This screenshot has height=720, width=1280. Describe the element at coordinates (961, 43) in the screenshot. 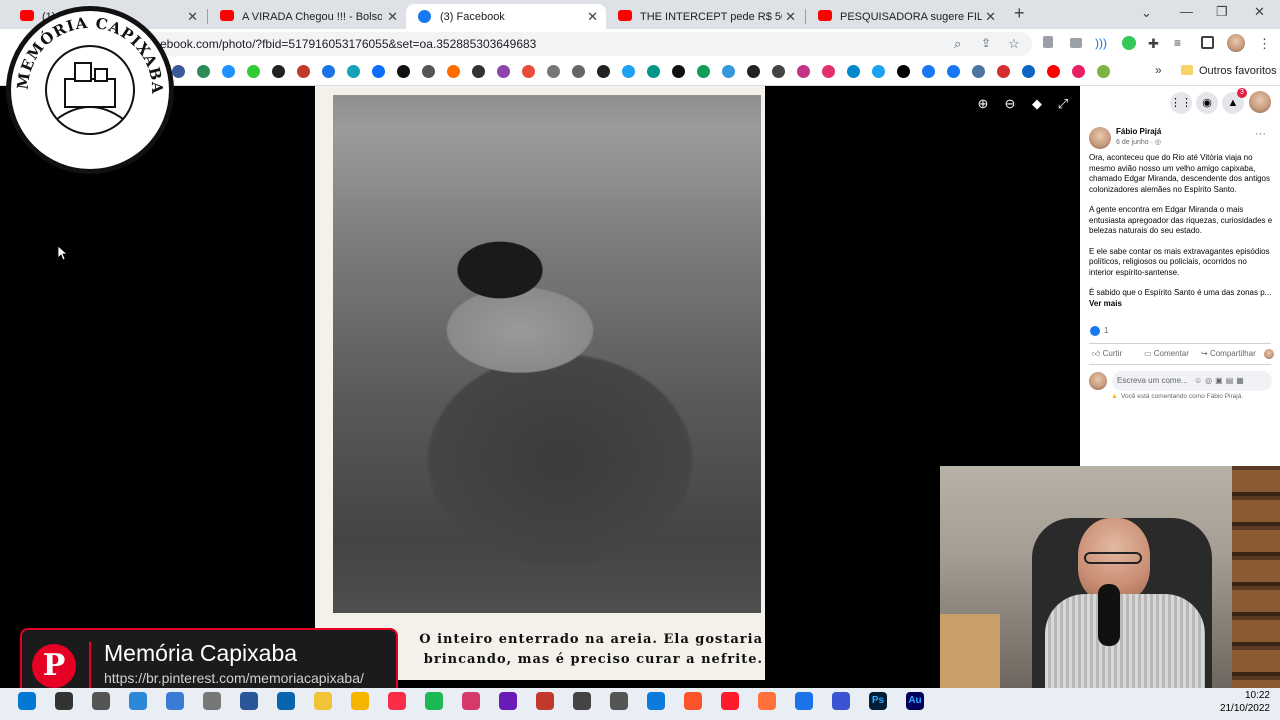

I see `zoom-icon: ⌕` at that location.